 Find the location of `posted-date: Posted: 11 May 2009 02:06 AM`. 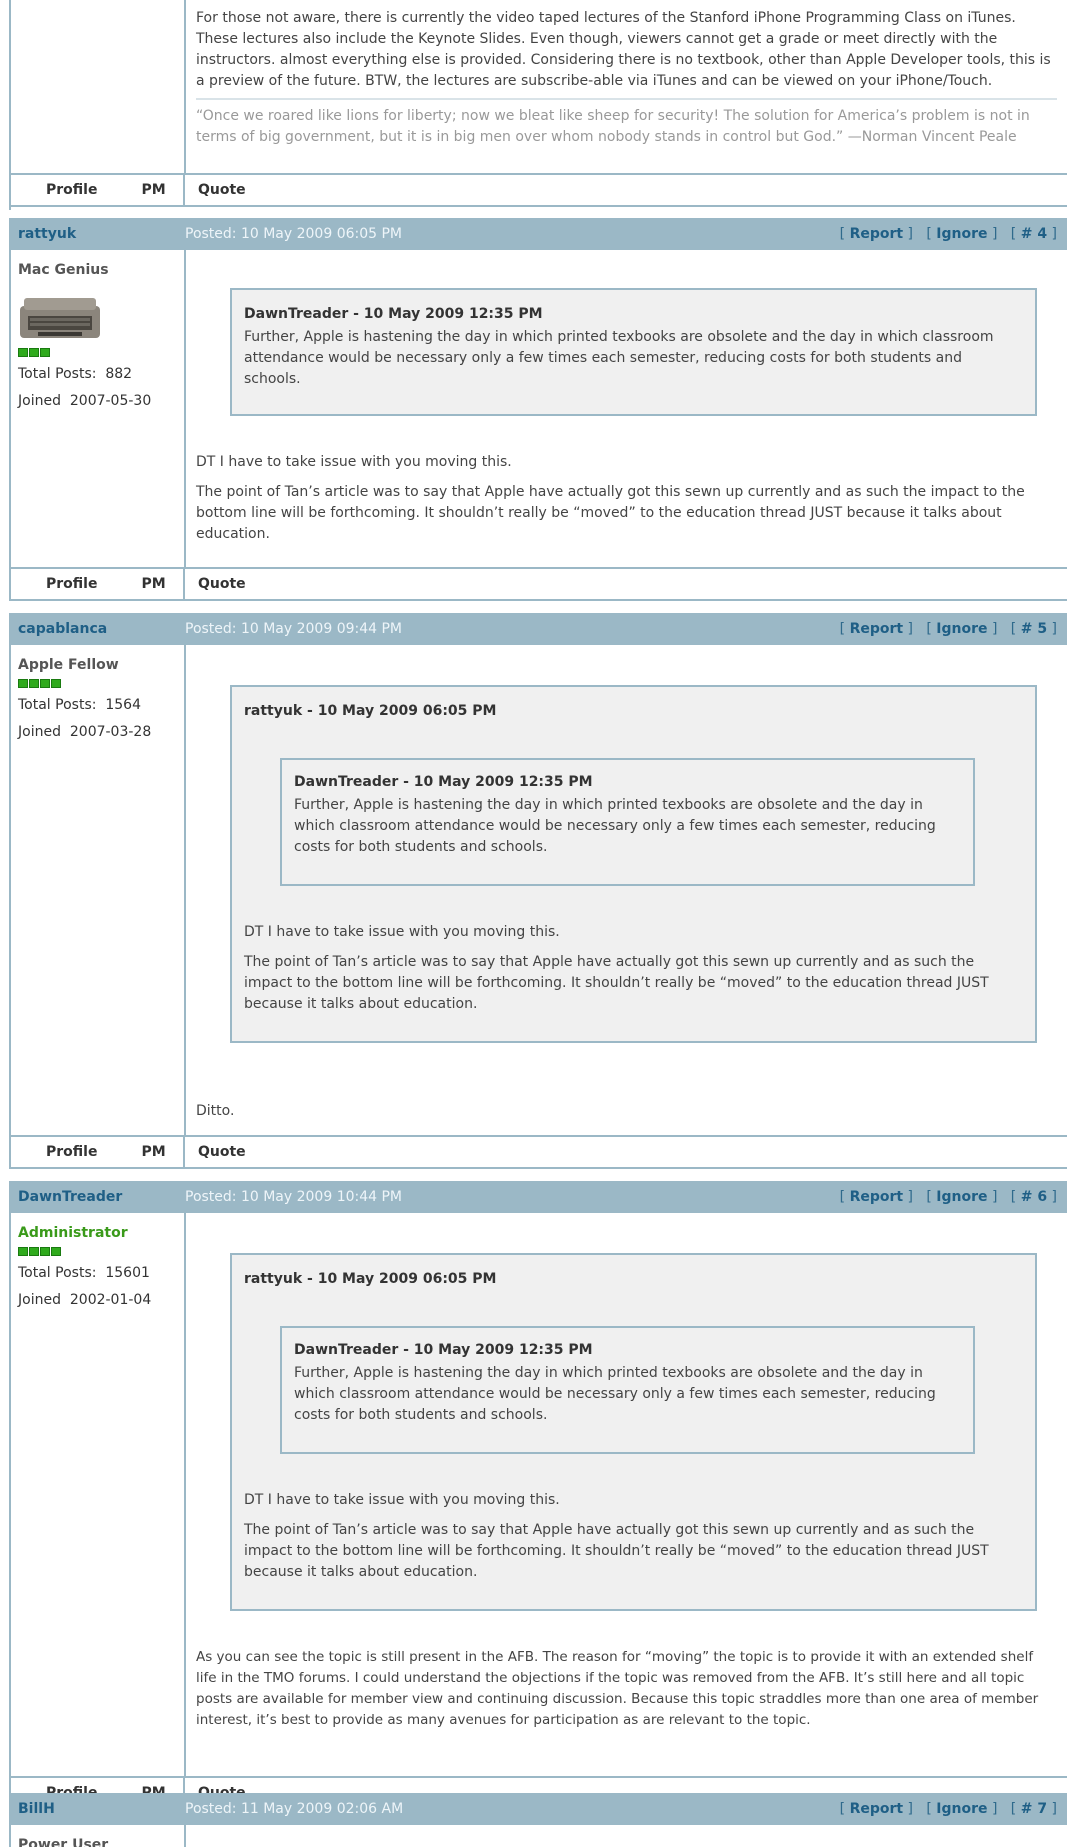

posted-date: Posted: 11 May 2009 02:06 AM is located at coordinates (294, 1809).